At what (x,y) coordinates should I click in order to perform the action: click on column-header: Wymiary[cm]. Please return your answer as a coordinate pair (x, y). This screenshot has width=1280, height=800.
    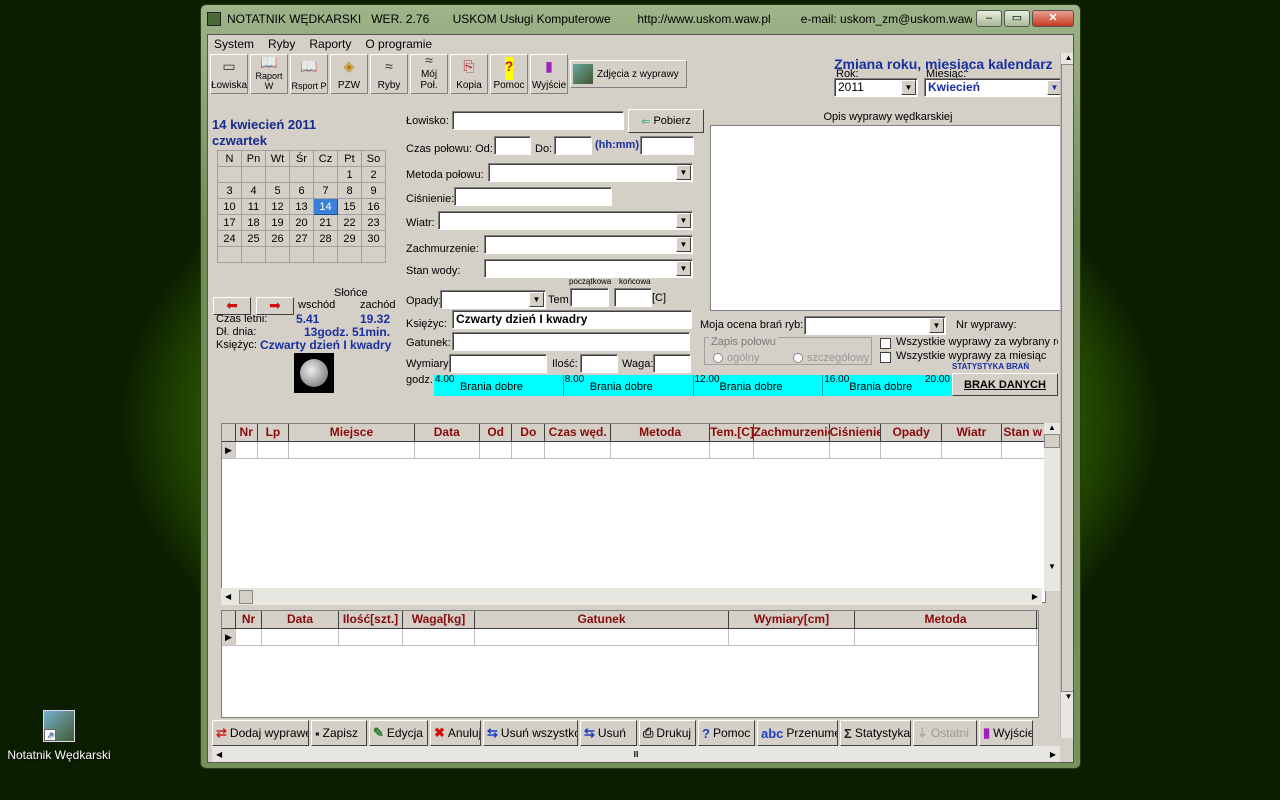
    Looking at the image, I should click on (792, 619).